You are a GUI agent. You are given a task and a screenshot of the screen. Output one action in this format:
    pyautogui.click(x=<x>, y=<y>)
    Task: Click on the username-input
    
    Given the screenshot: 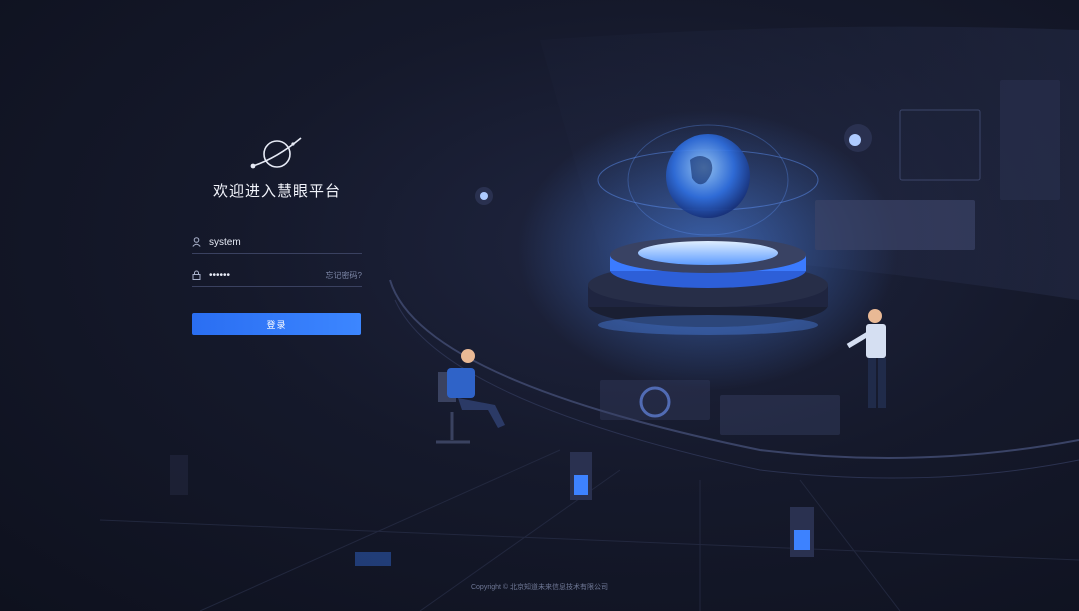 What is the action you would take?
    pyautogui.click(x=285, y=242)
    